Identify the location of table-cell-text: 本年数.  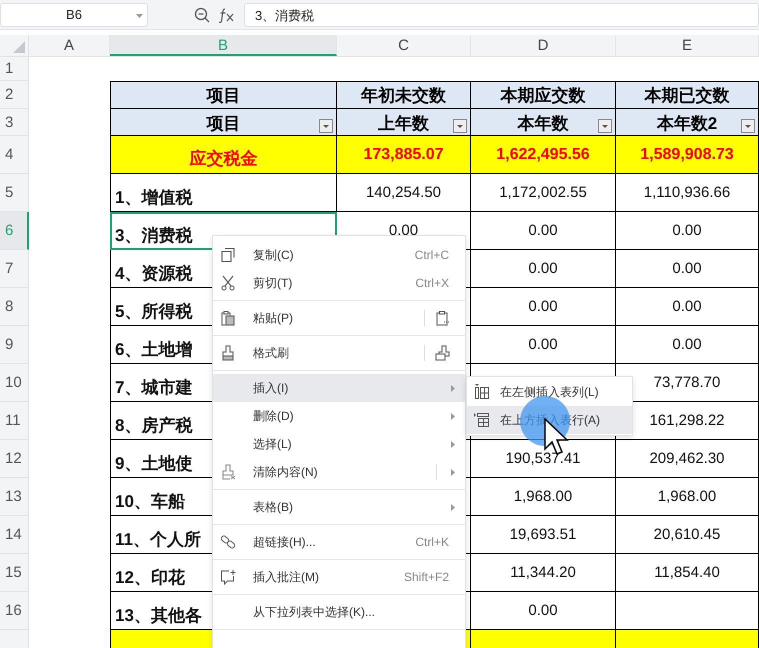
(543, 123).